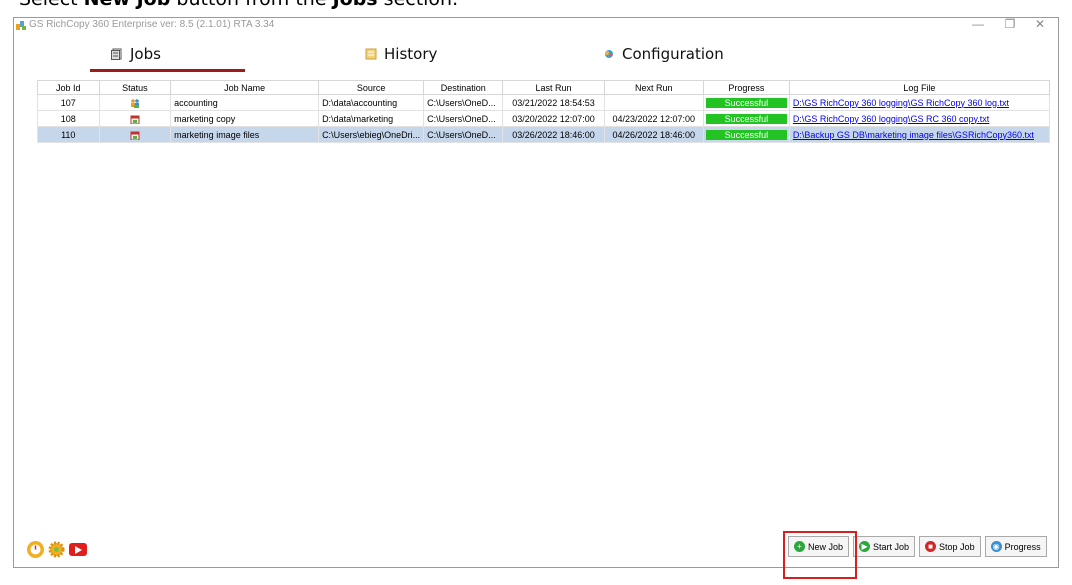  Describe the element at coordinates (957, 546) in the screenshot. I see `stop-job-label: Stop Job` at that location.